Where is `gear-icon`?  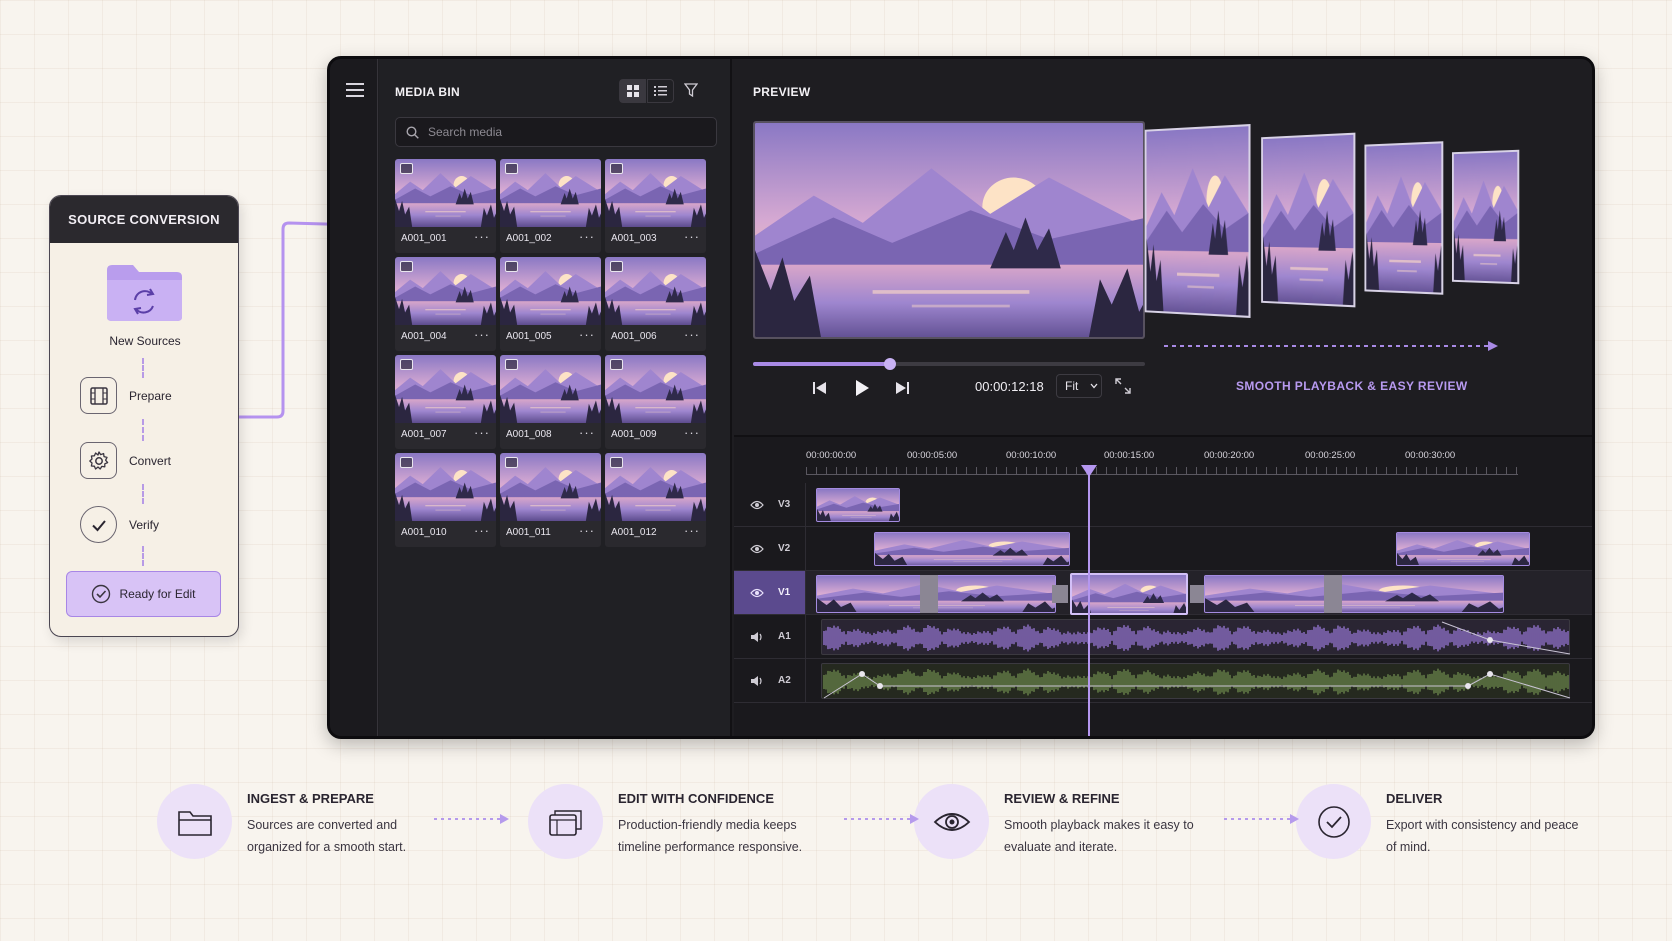 gear-icon is located at coordinates (98, 460).